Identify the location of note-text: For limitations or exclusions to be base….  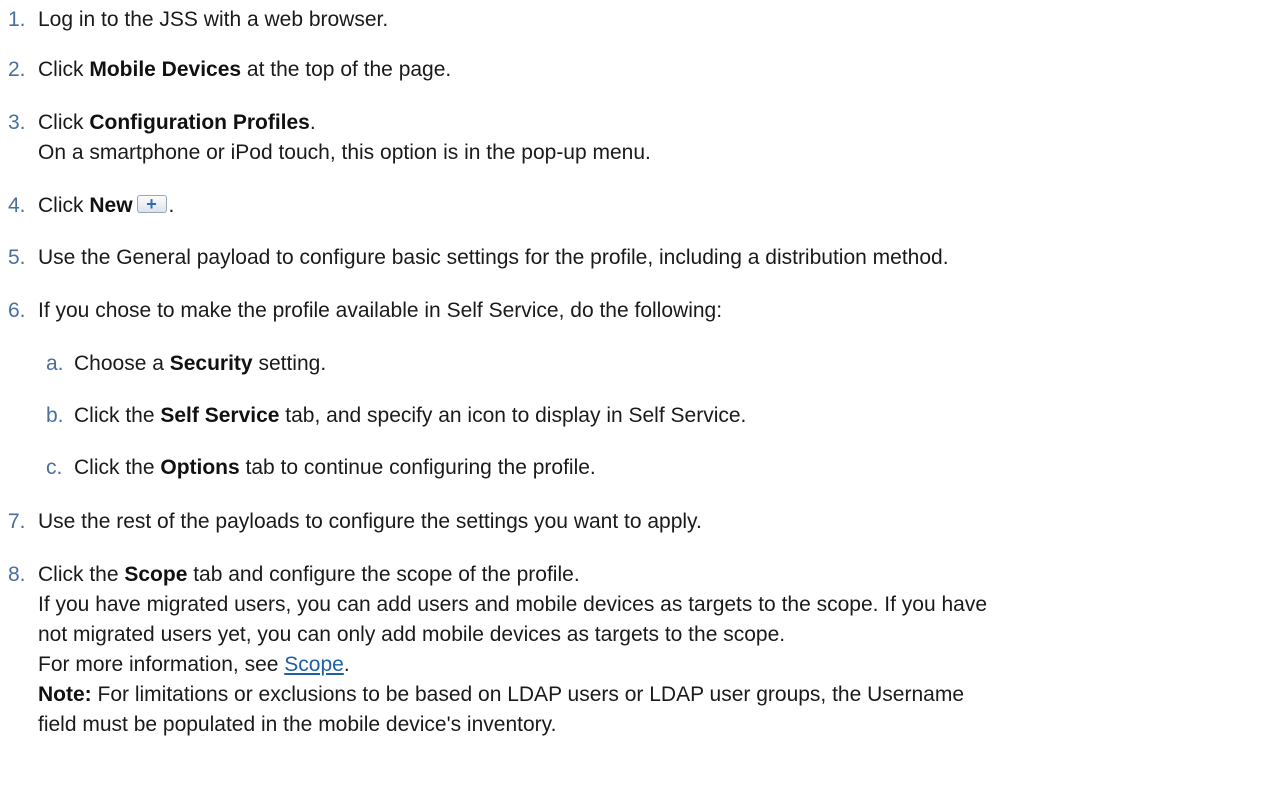
(528, 694).